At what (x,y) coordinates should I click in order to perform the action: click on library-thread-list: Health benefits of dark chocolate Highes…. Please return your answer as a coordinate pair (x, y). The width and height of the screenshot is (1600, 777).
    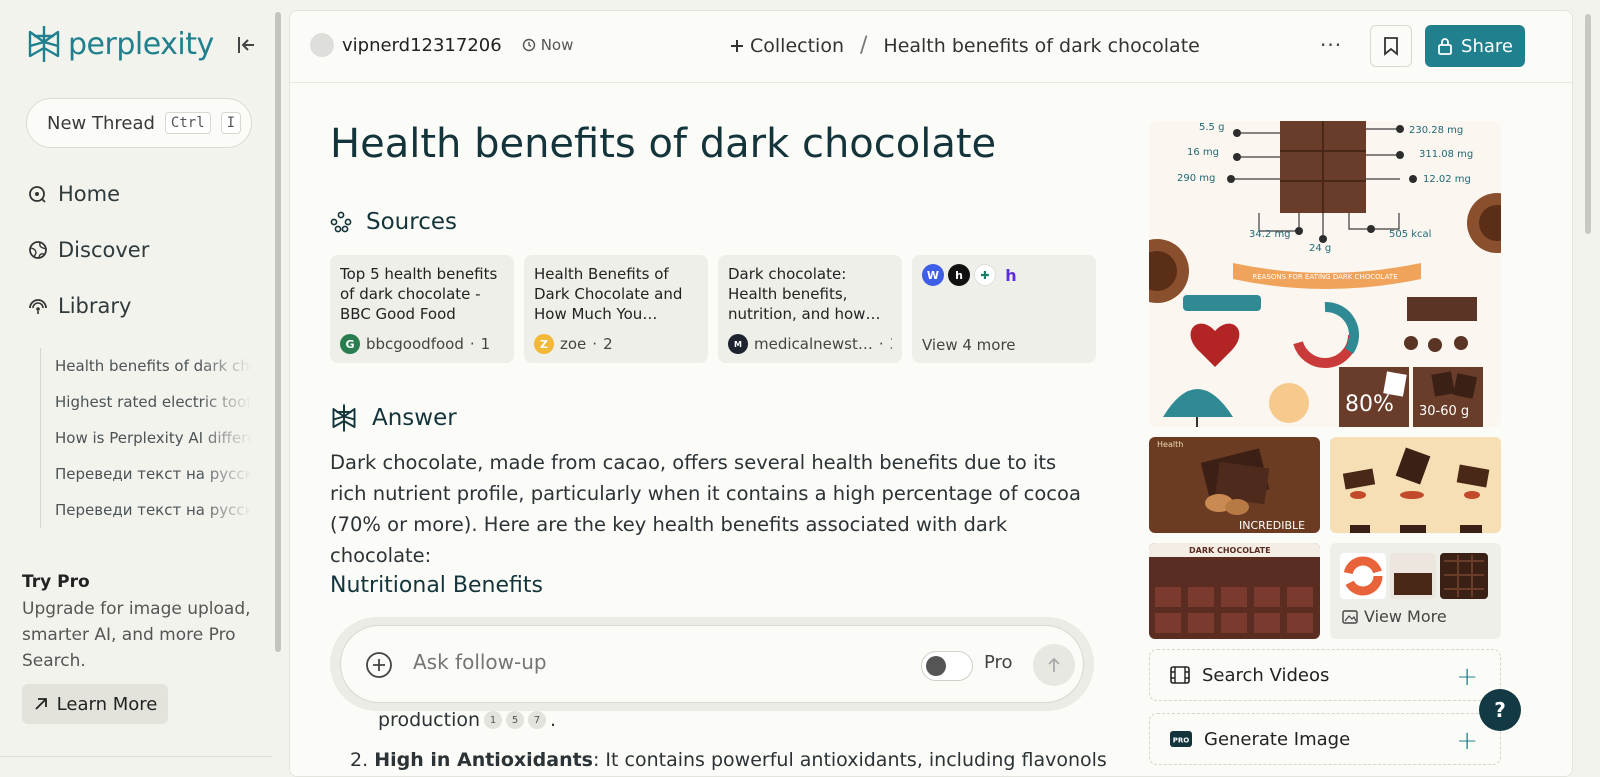
    Looking at the image, I should click on (146, 438).